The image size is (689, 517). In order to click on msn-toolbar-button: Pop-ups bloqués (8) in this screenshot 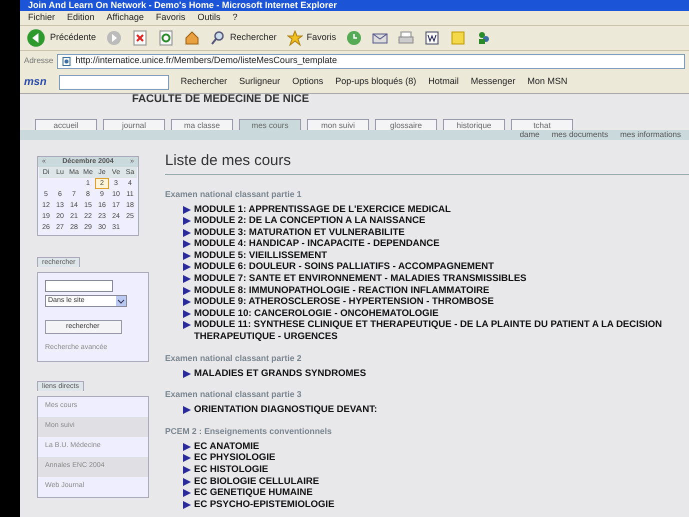, I will do `click(375, 82)`.